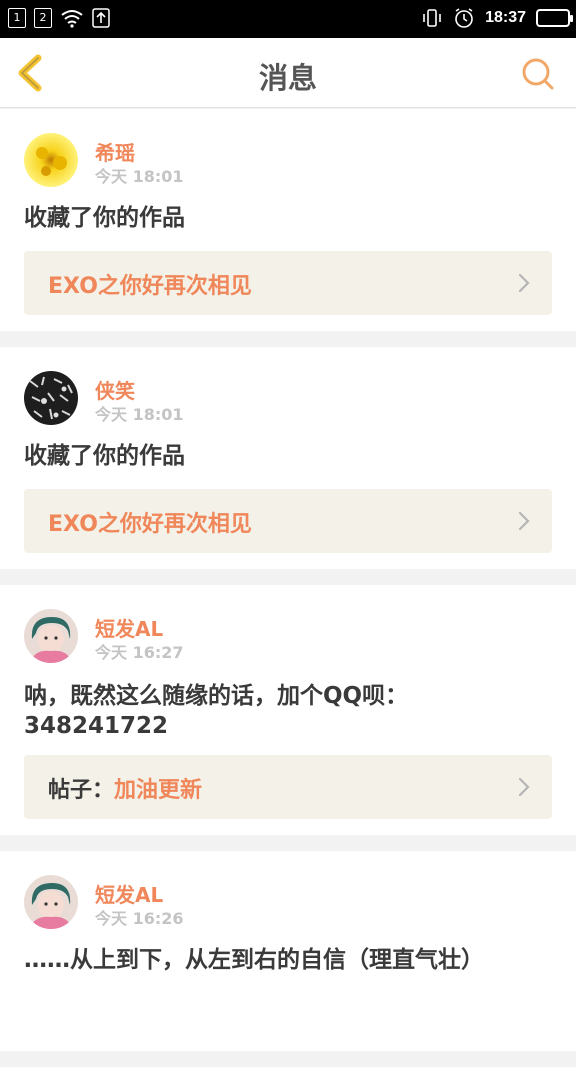 The image size is (576, 1067). I want to click on wifi-icon, so click(72, 19).